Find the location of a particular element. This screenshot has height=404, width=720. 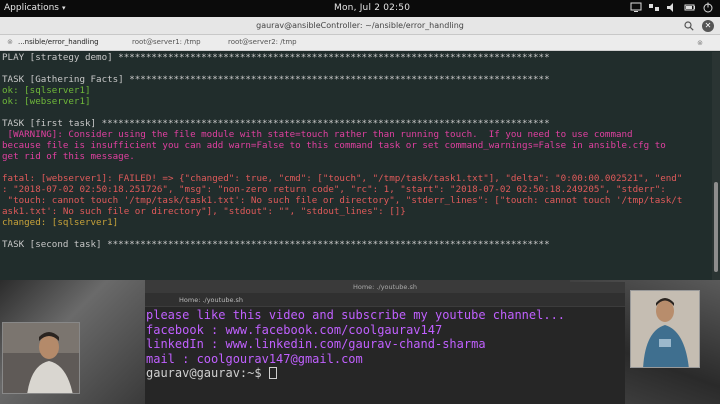

tab-error-handling: ⊗ ...nsible/error_handling is located at coordinates (52, 42).